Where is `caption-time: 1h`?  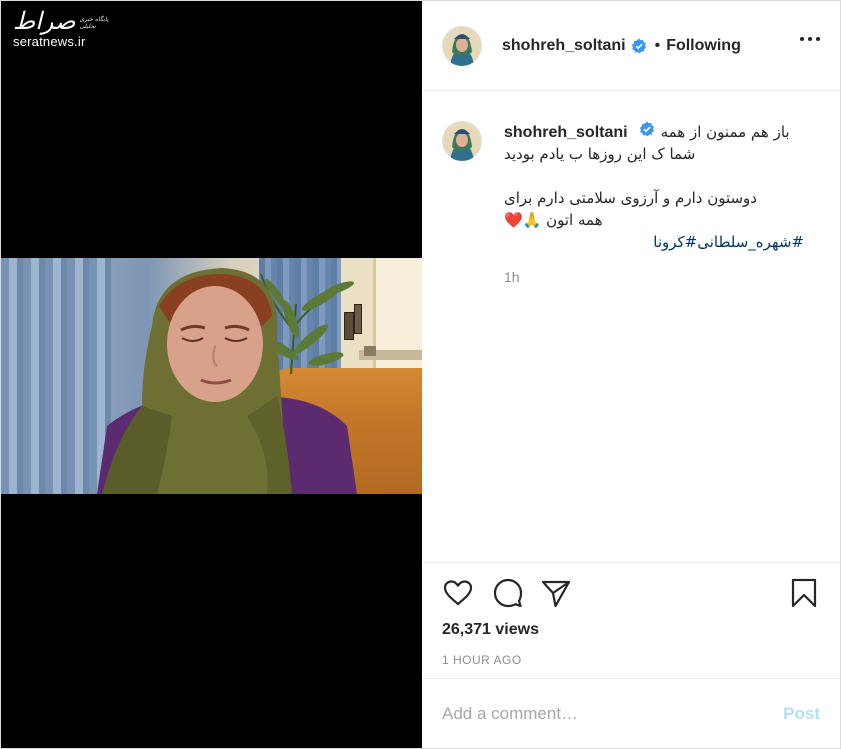
caption-time: 1h is located at coordinates (512, 277).